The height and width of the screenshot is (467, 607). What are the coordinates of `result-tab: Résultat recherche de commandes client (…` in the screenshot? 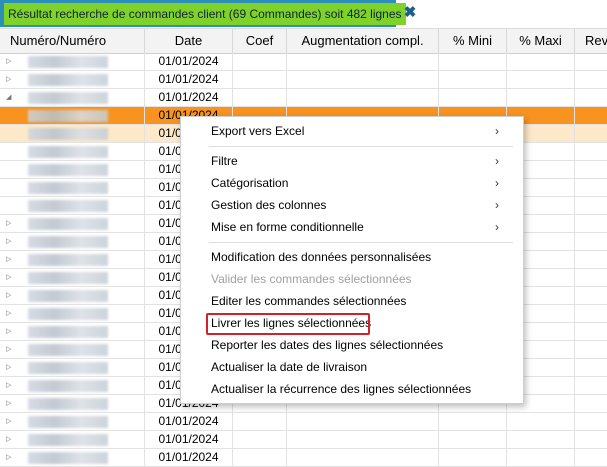 It's located at (203, 13).